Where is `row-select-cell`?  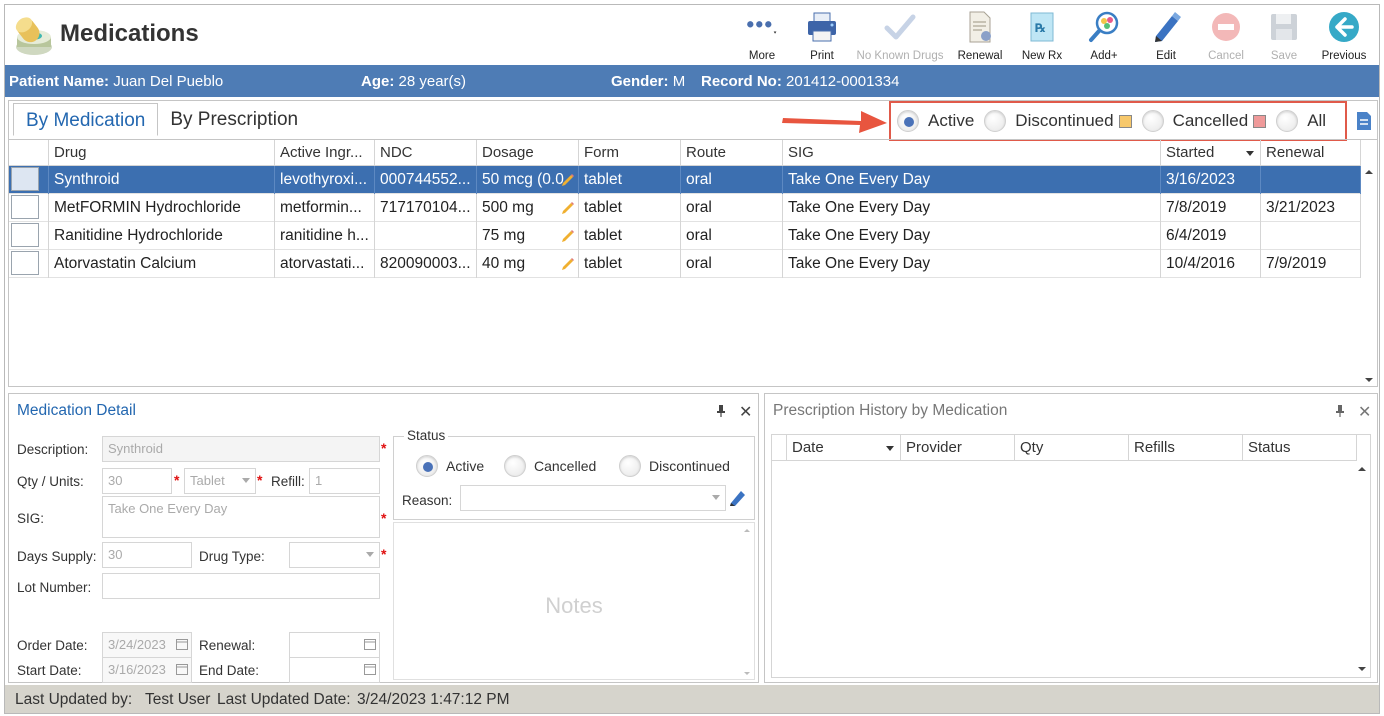 row-select-cell is located at coordinates (29, 264).